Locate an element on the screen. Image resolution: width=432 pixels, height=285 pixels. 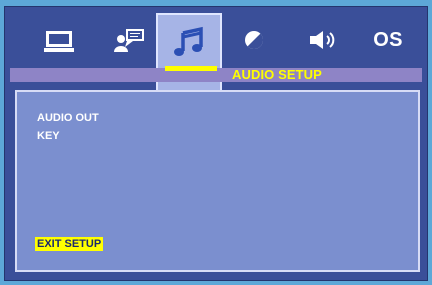
page-title: AUDIO SETUP is located at coordinates (277, 74).